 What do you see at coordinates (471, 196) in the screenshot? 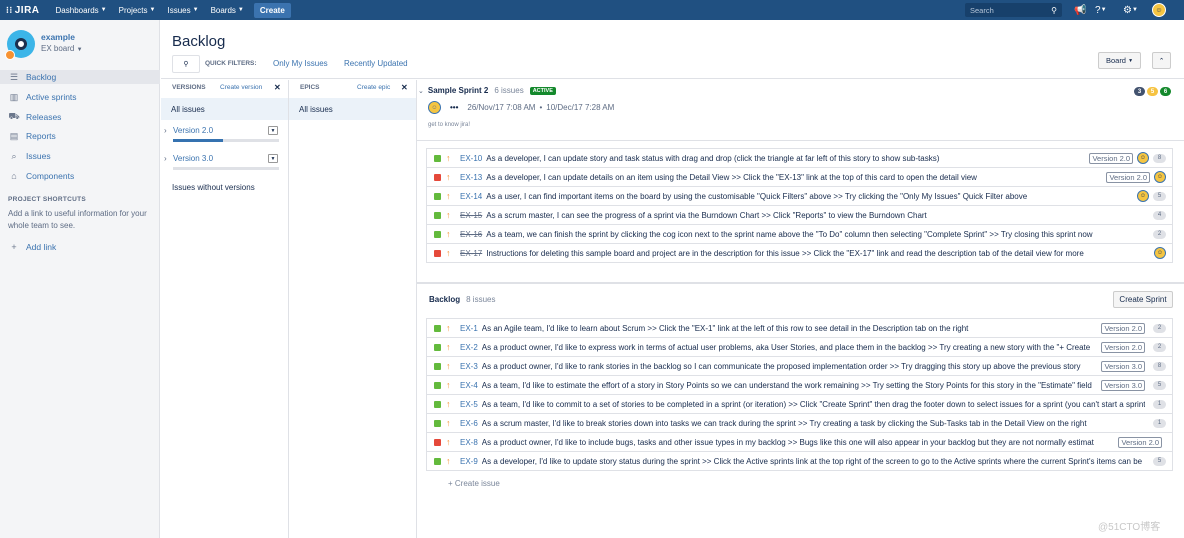
I see `issue-key: EX-14` at bounding box center [471, 196].